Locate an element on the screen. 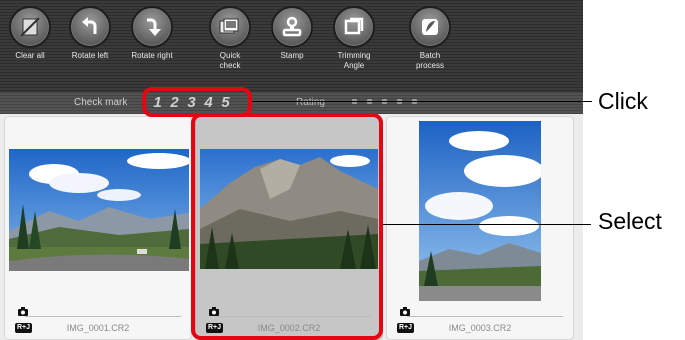 The width and height of the screenshot is (685, 340). clear-all-icon is located at coordinates (30, 27).